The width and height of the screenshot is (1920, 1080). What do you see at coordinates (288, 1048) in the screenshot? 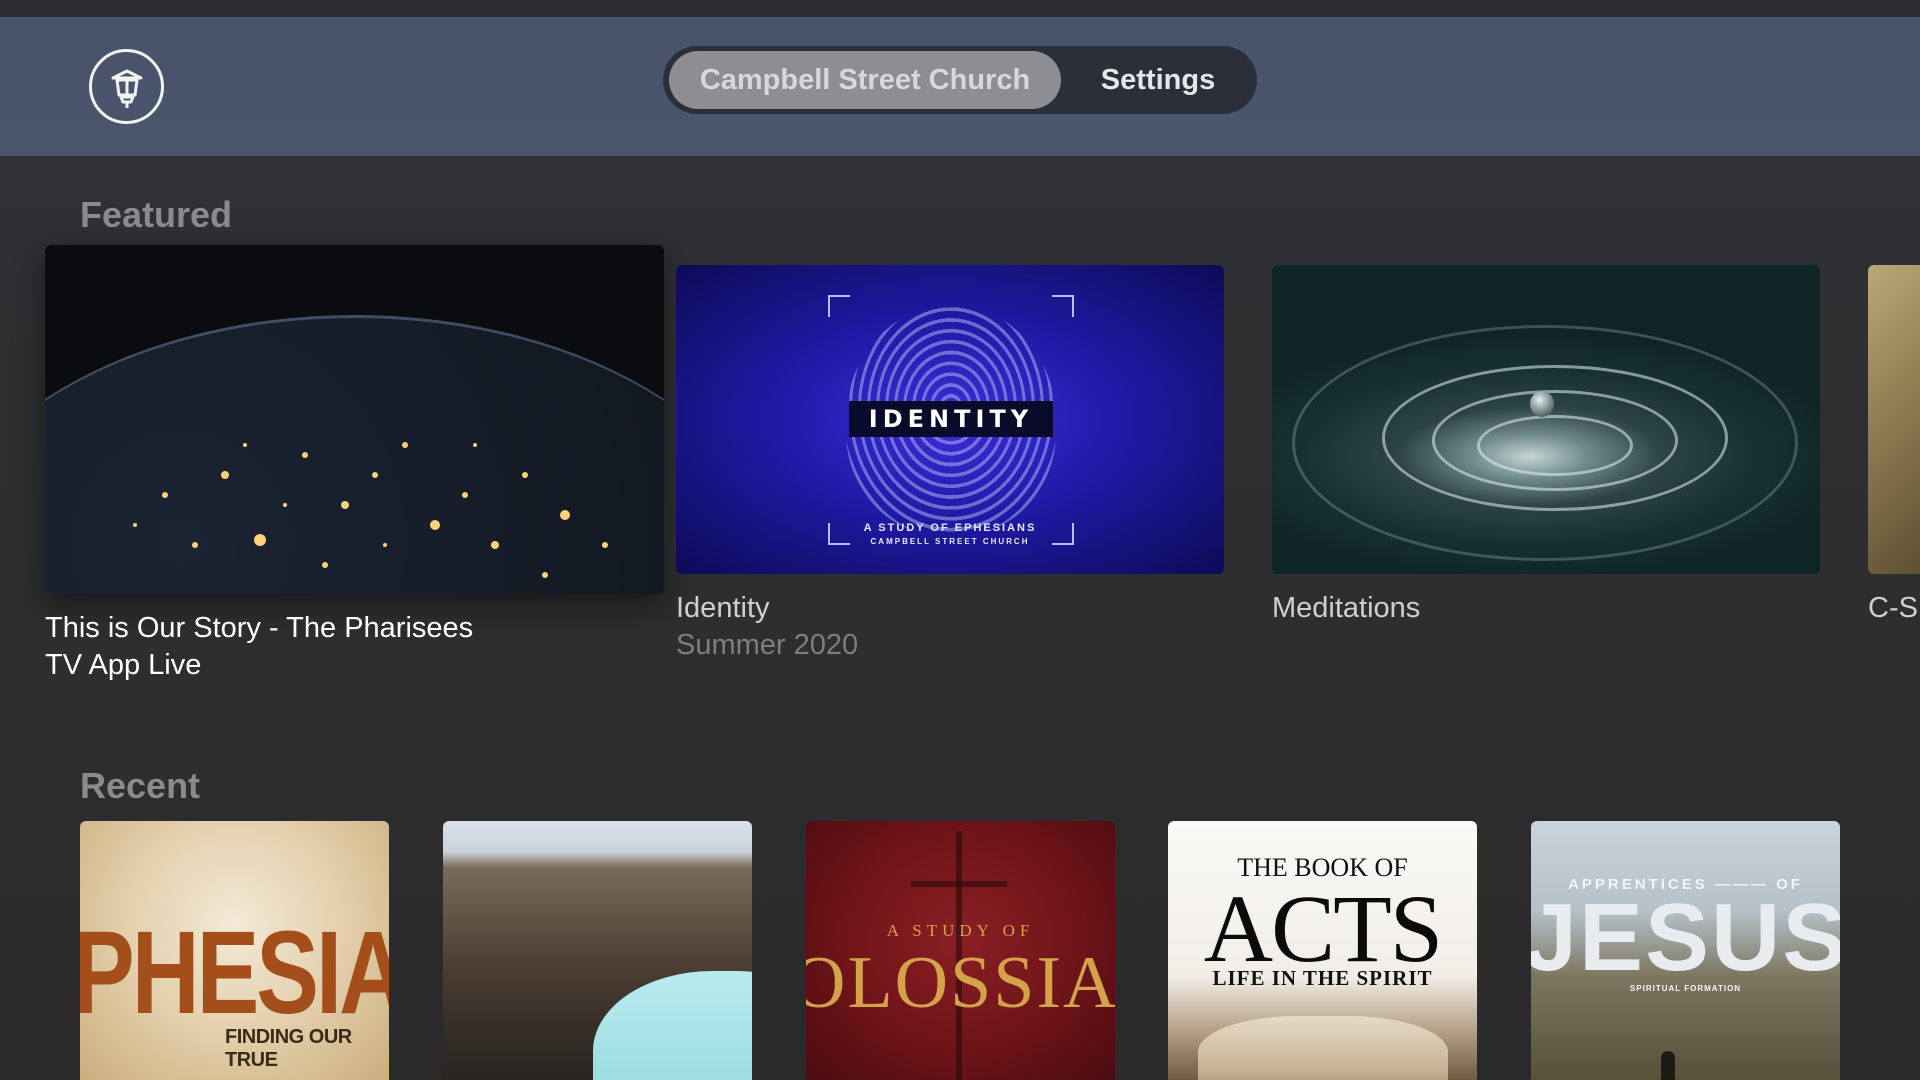
I see `ephesians-artwork-subtitle: FINDING OUR TRUE` at bounding box center [288, 1048].